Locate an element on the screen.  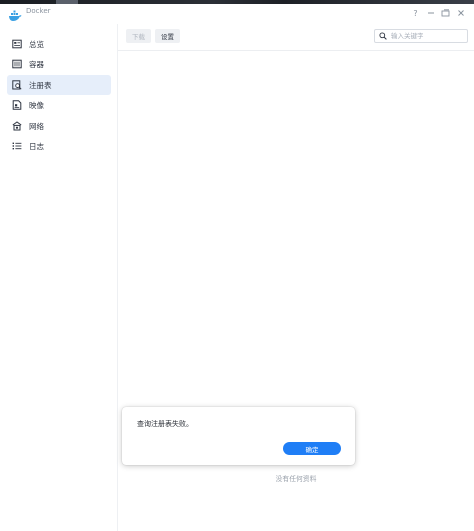
overview-icon is located at coordinates (17, 44).